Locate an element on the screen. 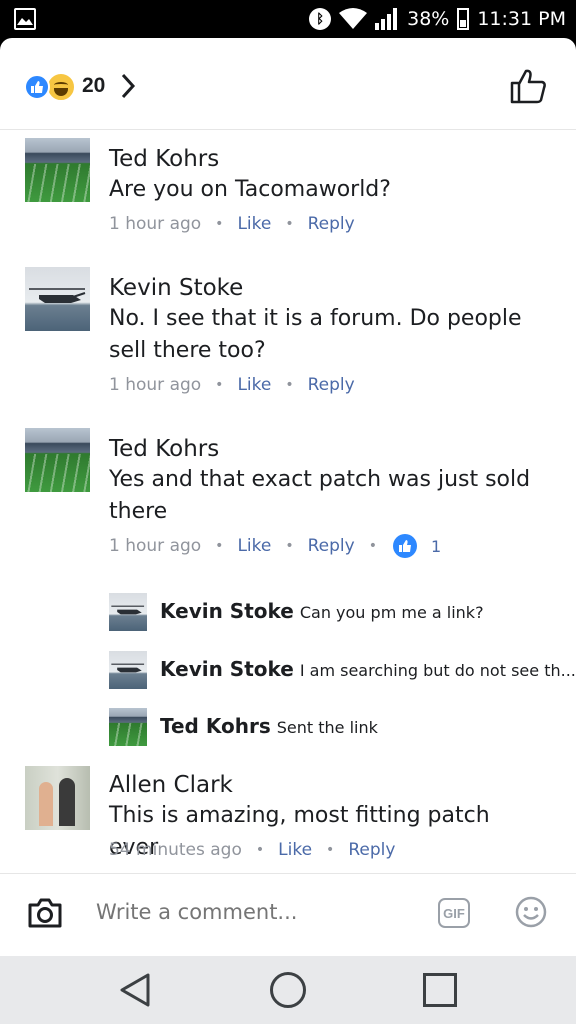  back-icon is located at coordinates (136, 990).